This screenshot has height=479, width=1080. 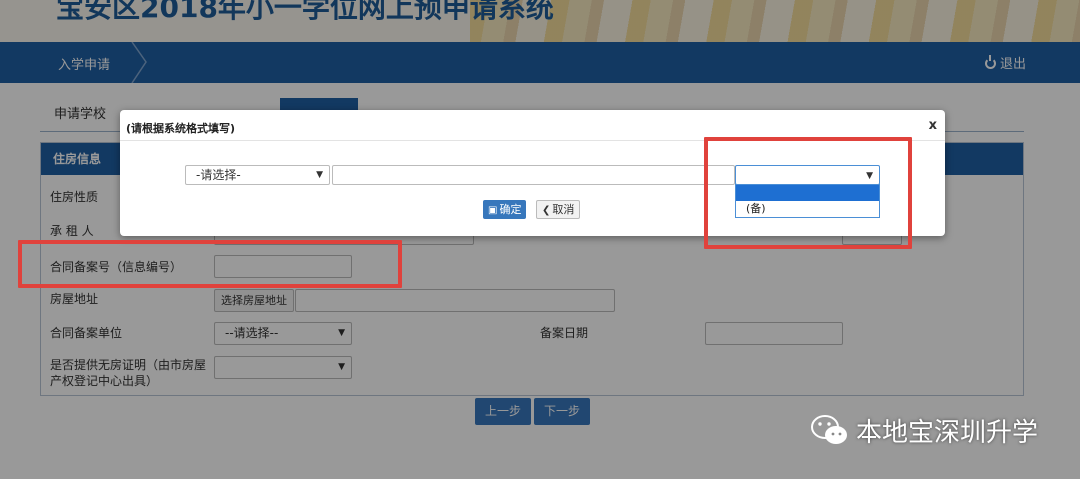 What do you see at coordinates (829, 429) in the screenshot?
I see `wechat-icon` at bounding box center [829, 429].